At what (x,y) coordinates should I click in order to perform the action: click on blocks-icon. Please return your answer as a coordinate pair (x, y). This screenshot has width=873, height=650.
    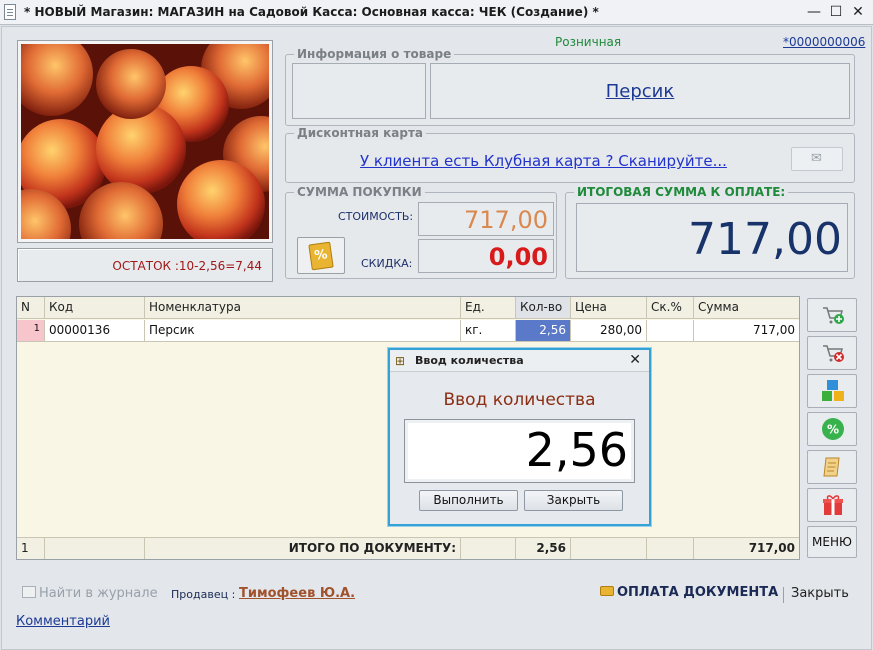
    Looking at the image, I should click on (833, 390).